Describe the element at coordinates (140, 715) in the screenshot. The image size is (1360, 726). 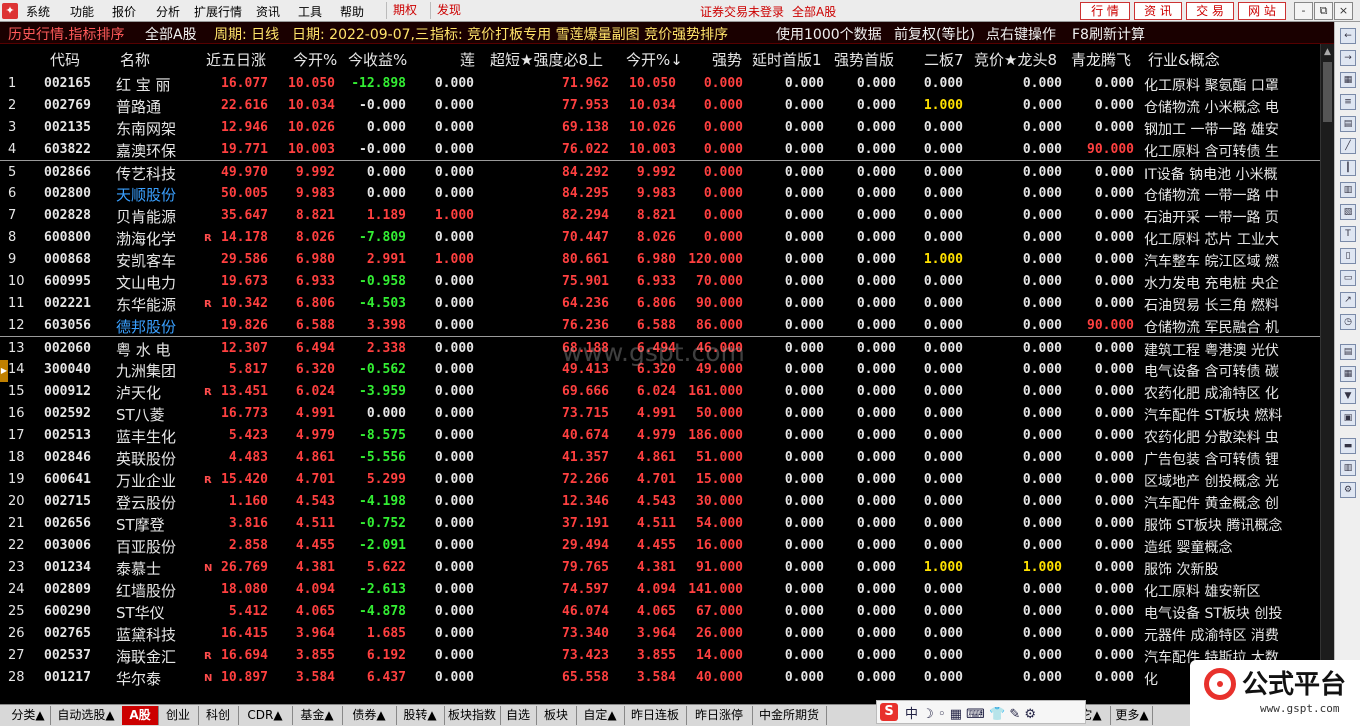
I see `market-tab: A股` at that location.